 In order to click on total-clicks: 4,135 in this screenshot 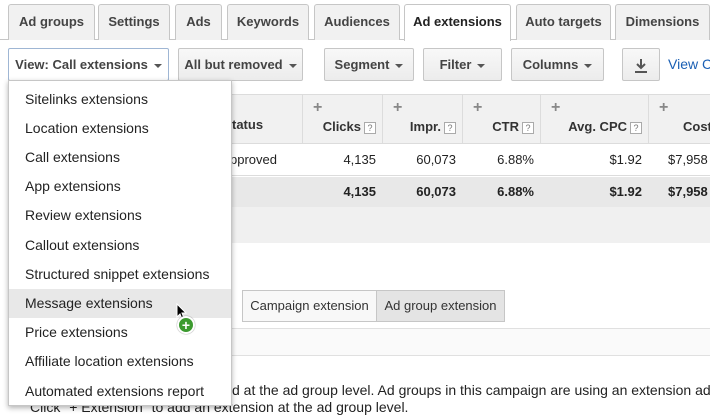, I will do `click(359, 191)`.